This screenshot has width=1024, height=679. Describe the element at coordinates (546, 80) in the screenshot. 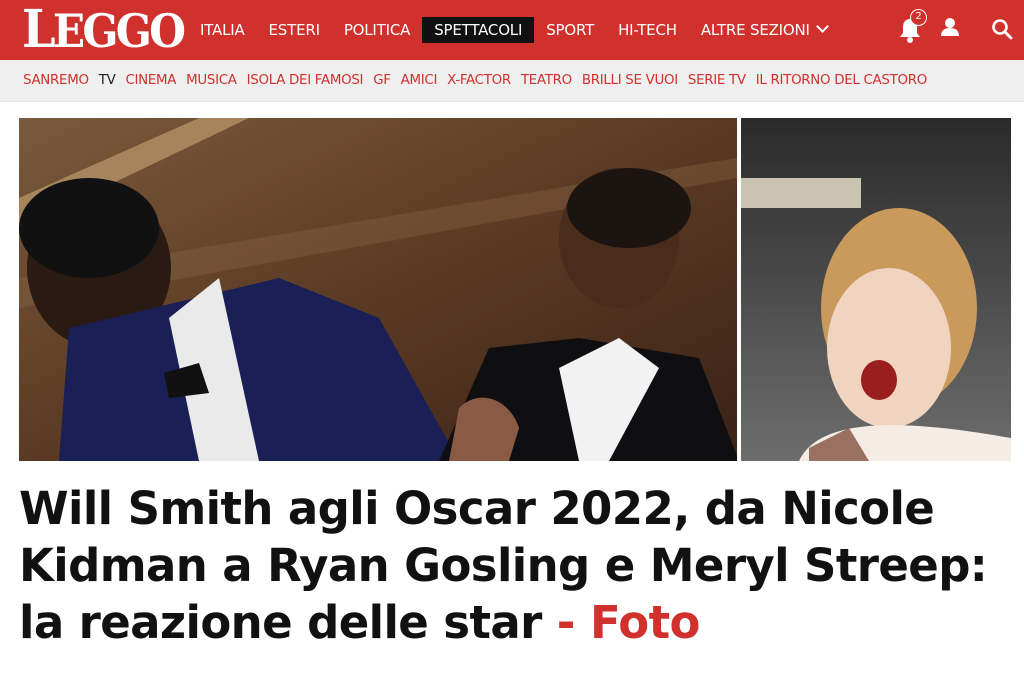

I see `subnav-item-teatro: TEATRO` at that location.